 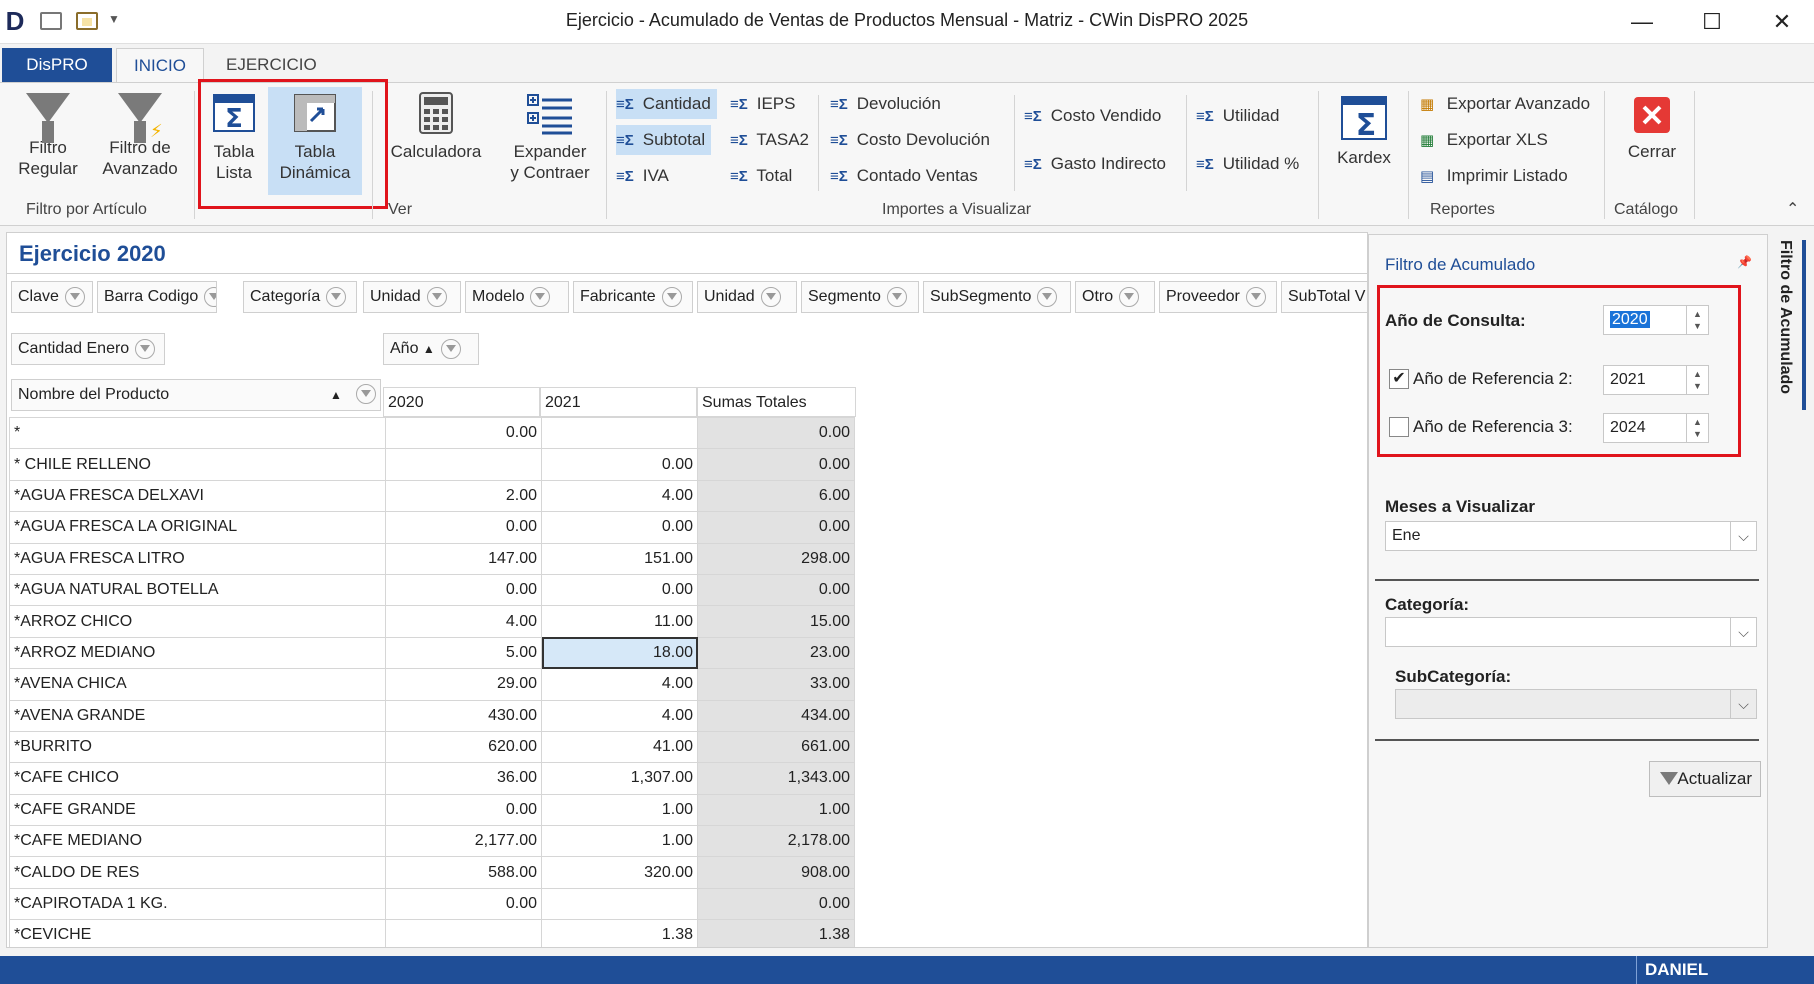 I want to click on field-subsegmento: SubSegmento, so click(x=997, y=297).